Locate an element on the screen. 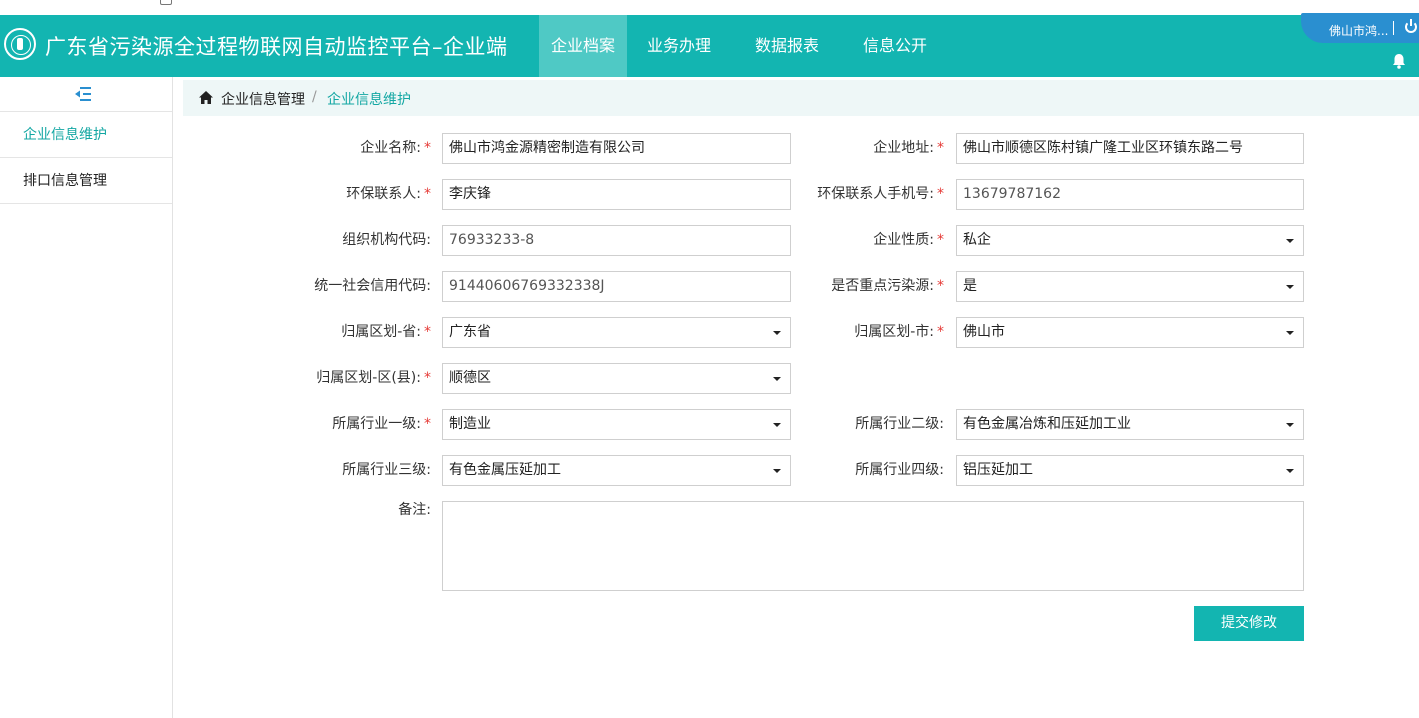 The width and height of the screenshot is (1419, 718). label-env-contact-phone: 环保联系人手机号: * is located at coordinates (880, 194).